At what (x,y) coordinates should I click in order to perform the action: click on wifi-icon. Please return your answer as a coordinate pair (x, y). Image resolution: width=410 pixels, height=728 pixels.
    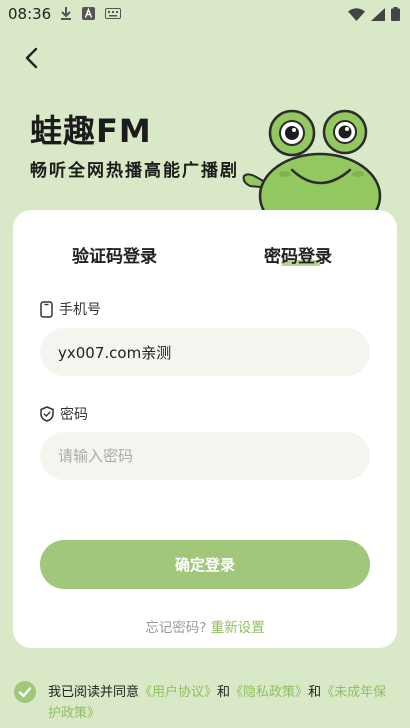
    Looking at the image, I should click on (356, 14).